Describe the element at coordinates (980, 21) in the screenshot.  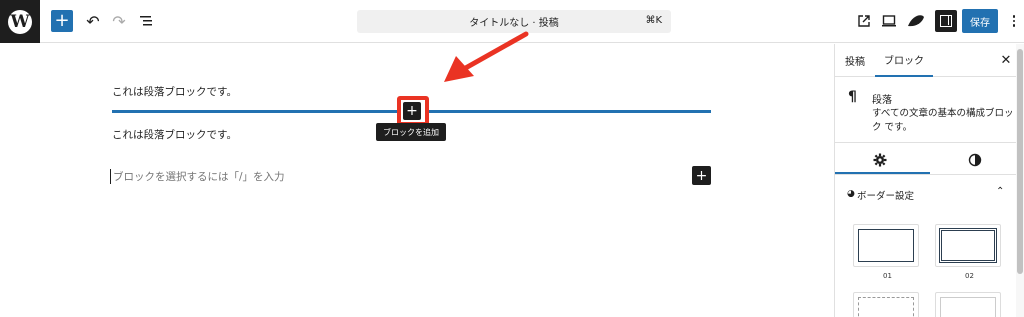
I see `save-button: 保存` at that location.